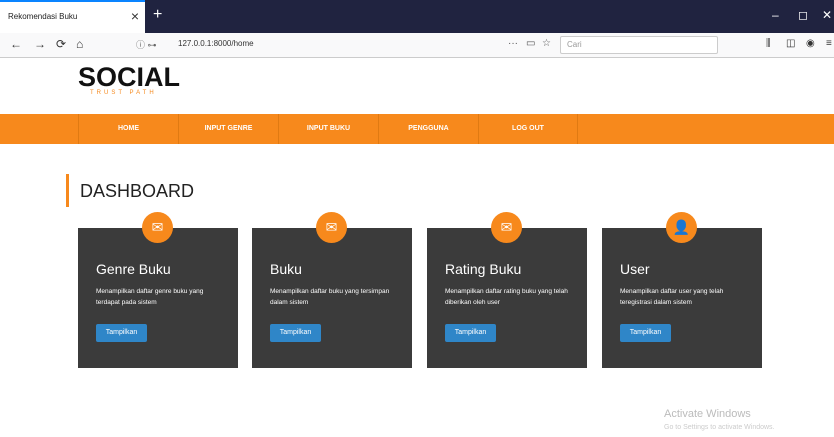 The image size is (834, 437). What do you see at coordinates (295, 333) in the screenshot?
I see `tampilkan-buku-button: Tampilkan` at bounding box center [295, 333].